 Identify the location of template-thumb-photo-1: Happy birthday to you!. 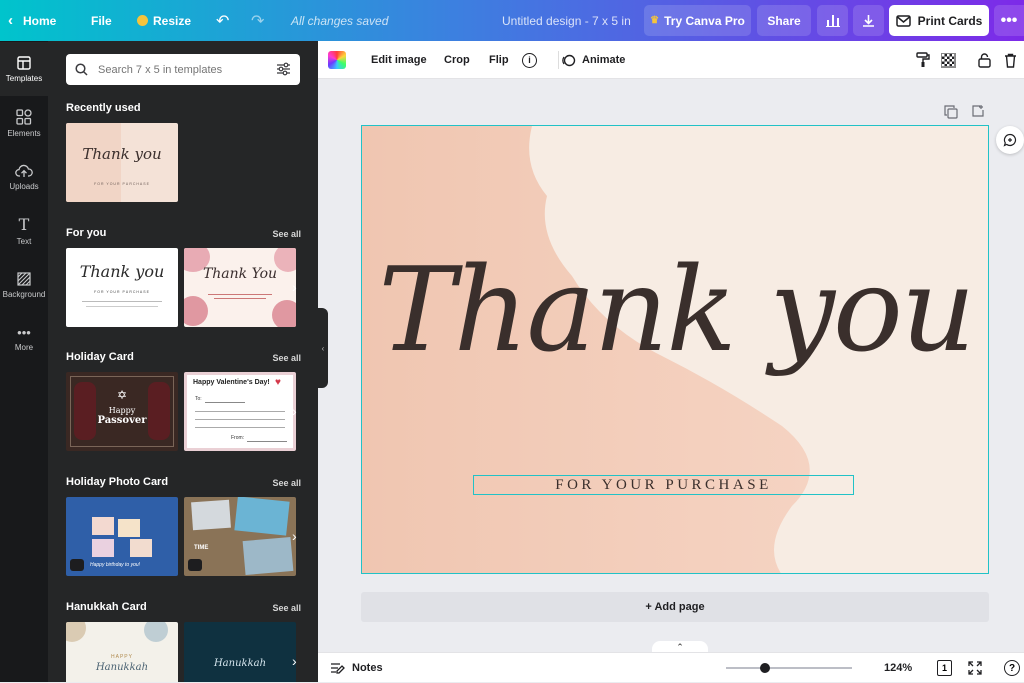
(122, 536).